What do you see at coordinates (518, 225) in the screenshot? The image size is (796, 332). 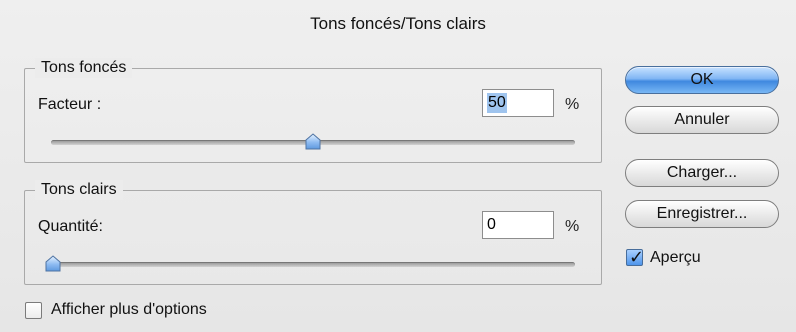 I see `highlights-amount-input: 0` at bounding box center [518, 225].